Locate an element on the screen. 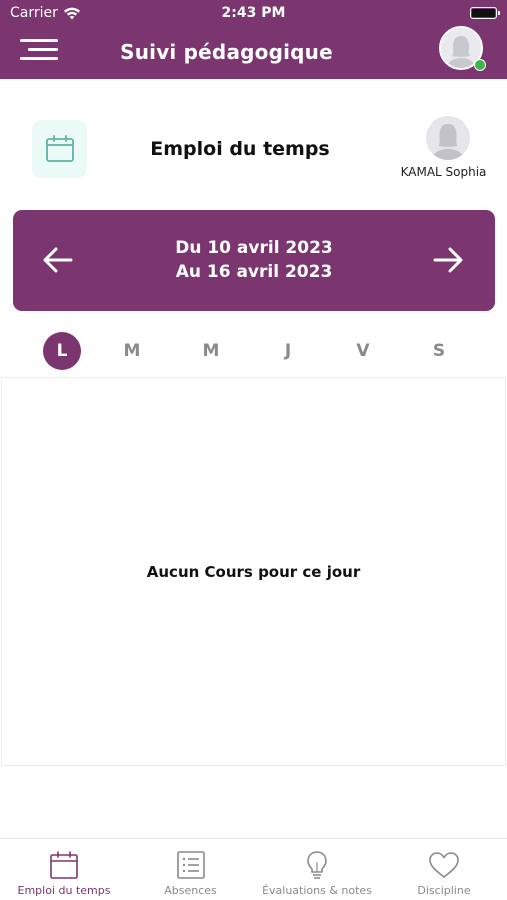 This screenshot has width=507, height=900. tab-discipline: Discipline is located at coordinates (444, 869).